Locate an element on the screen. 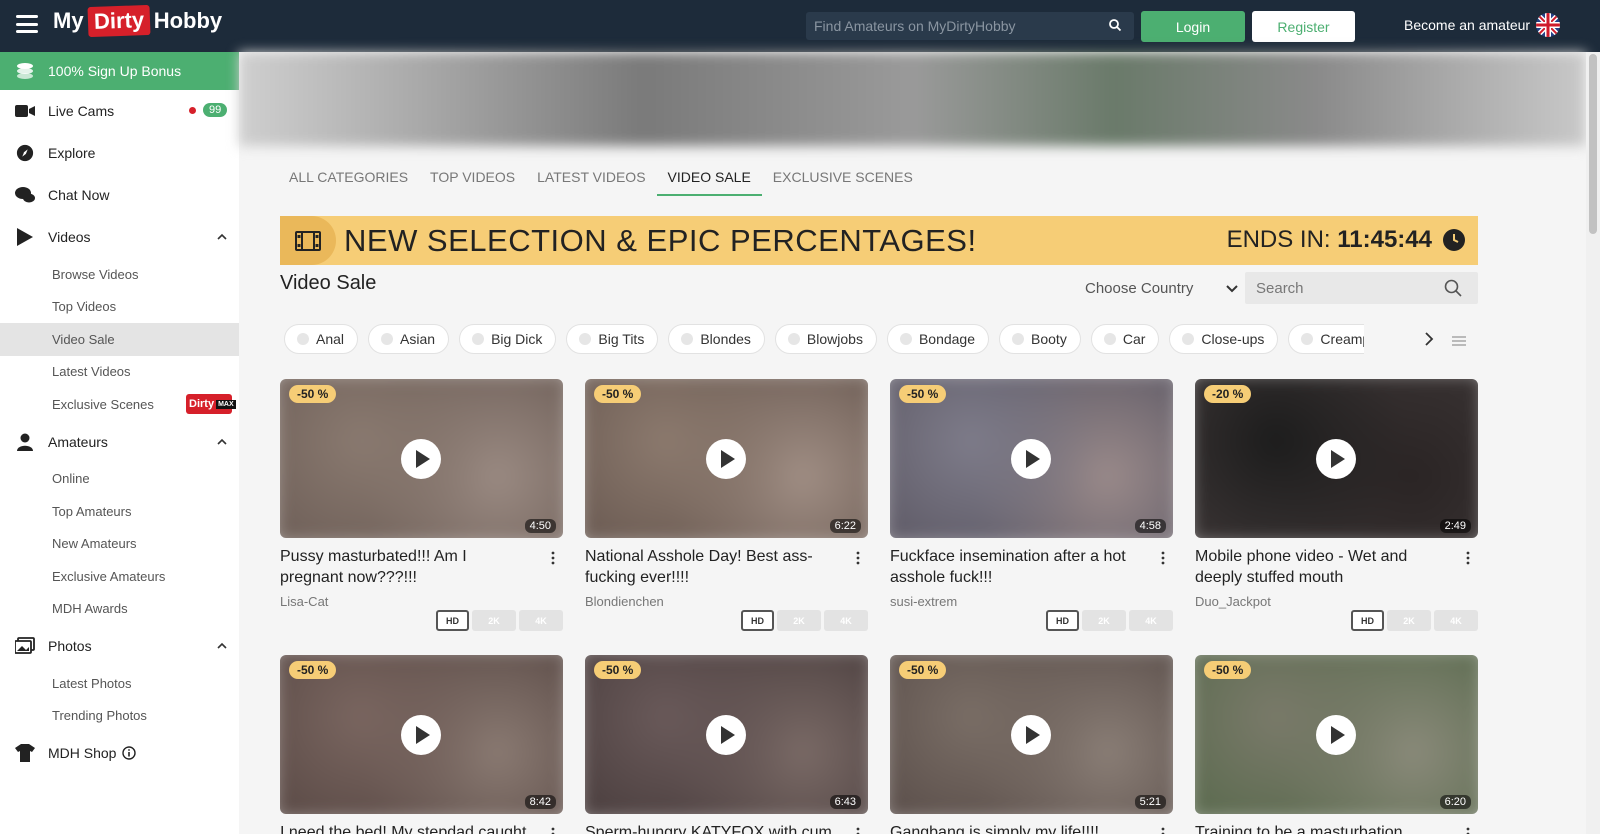  sidebar-item-chat-now: Chat Now is located at coordinates (119, 195).